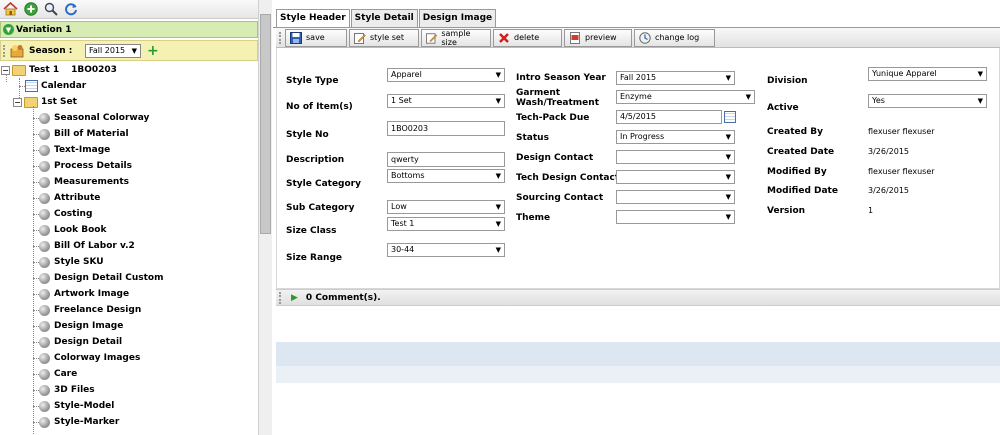  I want to click on tree-item: Colorway Images, so click(89, 358).